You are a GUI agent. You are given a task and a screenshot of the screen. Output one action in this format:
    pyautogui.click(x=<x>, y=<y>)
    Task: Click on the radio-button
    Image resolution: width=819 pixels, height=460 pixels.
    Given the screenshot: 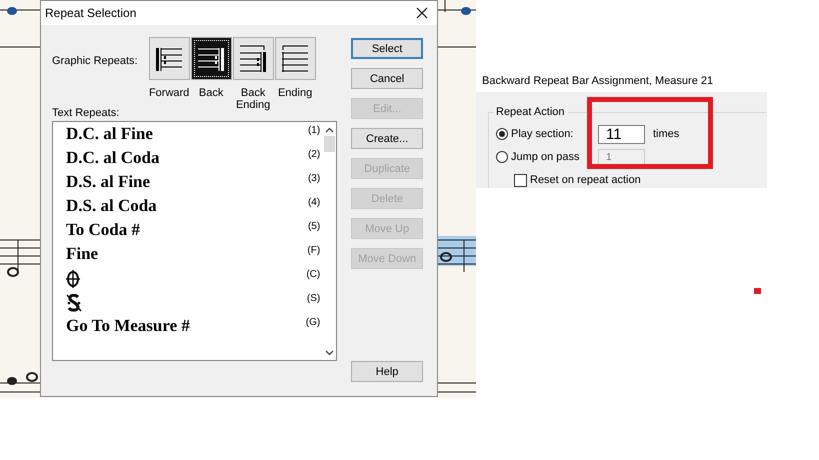 What is the action you would take?
    pyautogui.click(x=502, y=134)
    